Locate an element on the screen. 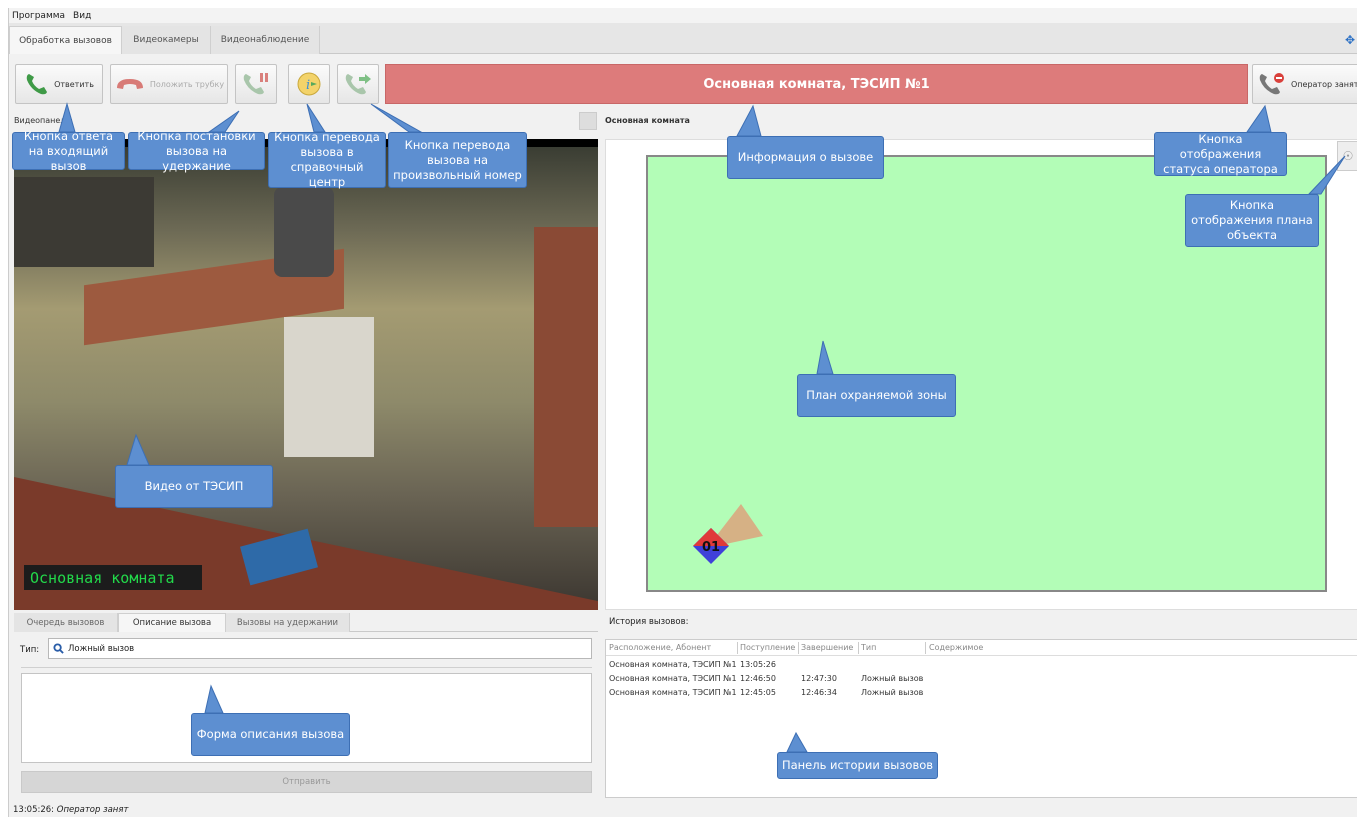 The height and width of the screenshot is (817, 1357). divider is located at coordinates (306, 667).